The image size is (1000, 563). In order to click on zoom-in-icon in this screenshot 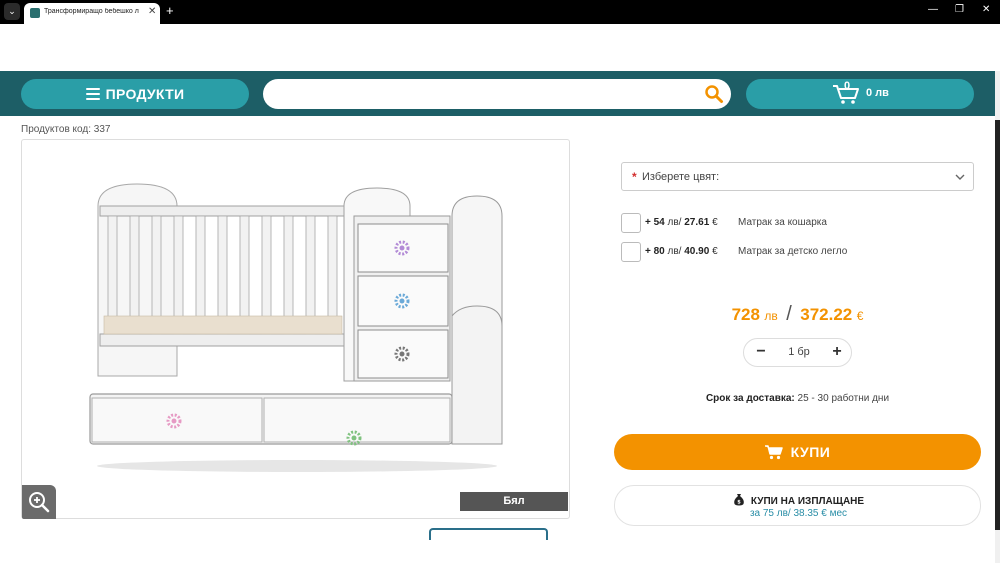, I will do `click(39, 502)`.